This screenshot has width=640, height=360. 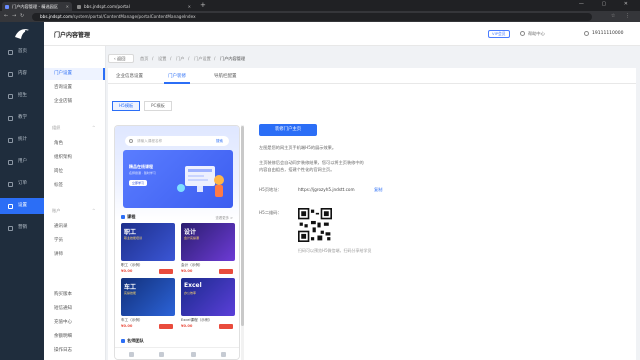 What do you see at coordinates (133, 238) in the screenshot?
I see `course-cover-sub: 职业技能培训` at bounding box center [133, 238].